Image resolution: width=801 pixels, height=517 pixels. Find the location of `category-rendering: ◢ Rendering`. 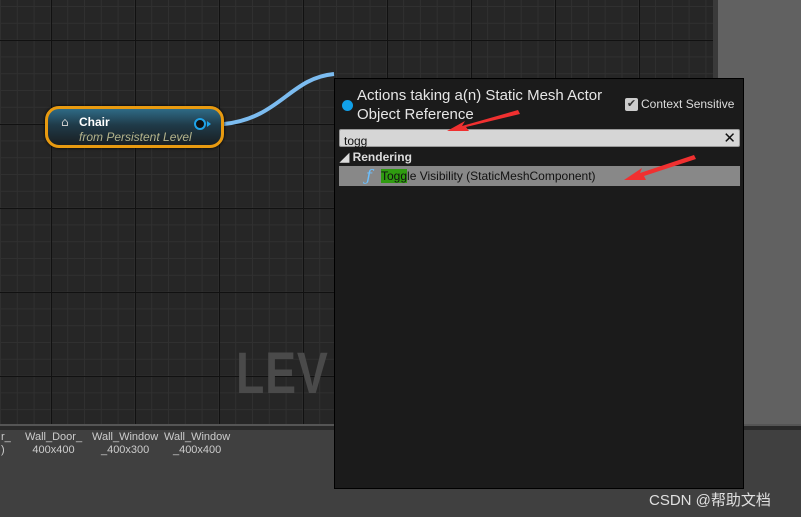

category-rendering: ◢ Rendering is located at coordinates (376, 157).